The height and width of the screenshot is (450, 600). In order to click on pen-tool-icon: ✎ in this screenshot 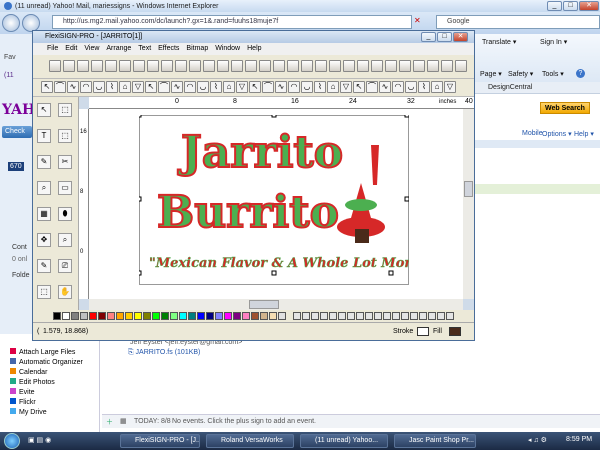, I will do `click(44, 162)`.